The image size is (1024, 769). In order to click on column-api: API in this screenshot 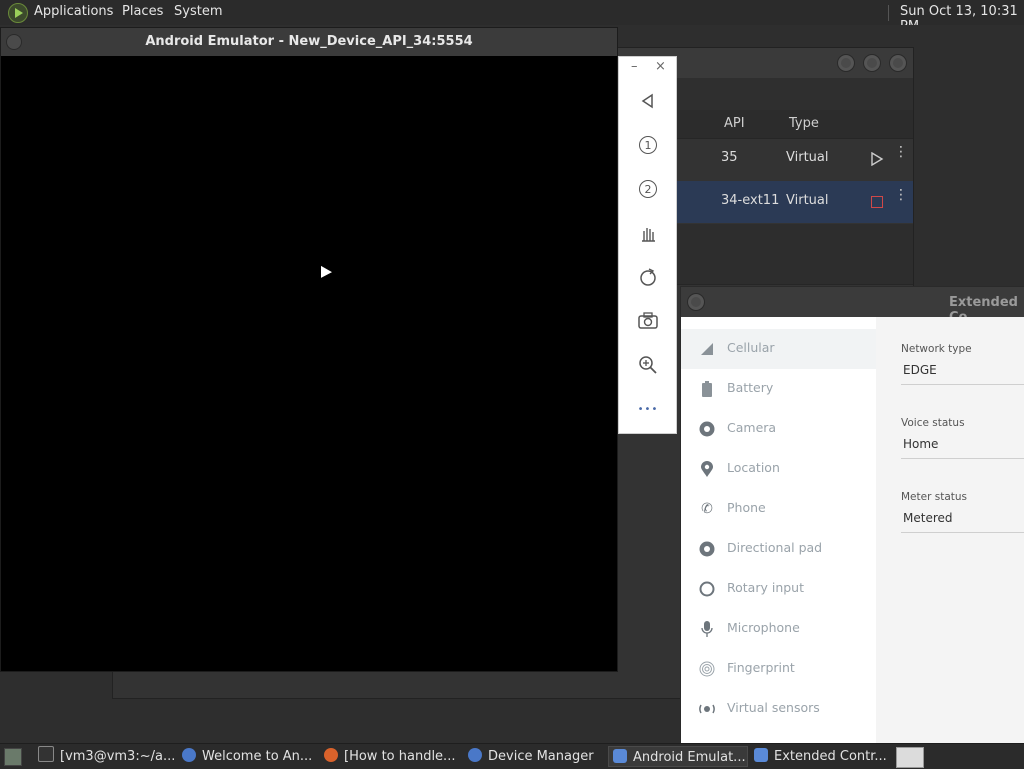, I will do `click(734, 123)`.